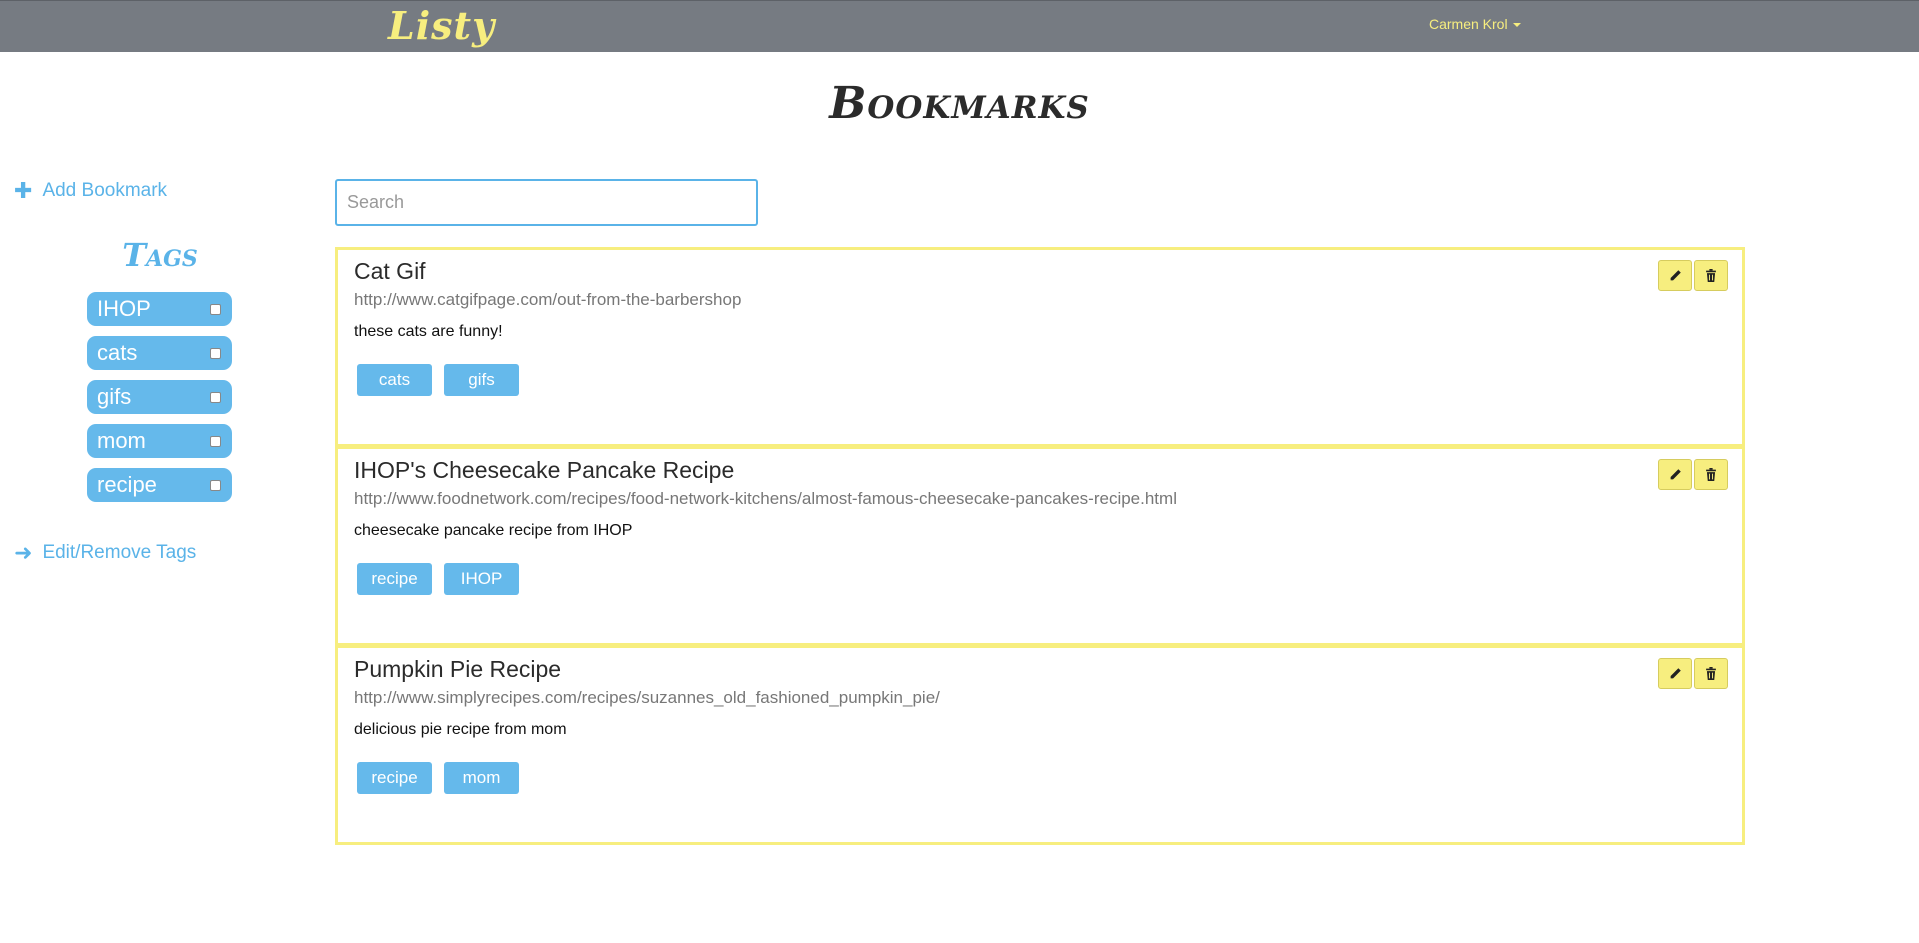 The height and width of the screenshot is (943, 1919). Describe the element at coordinates (159, 353) in the screenshot. I see `tag-filter-cats: cats` at that location.